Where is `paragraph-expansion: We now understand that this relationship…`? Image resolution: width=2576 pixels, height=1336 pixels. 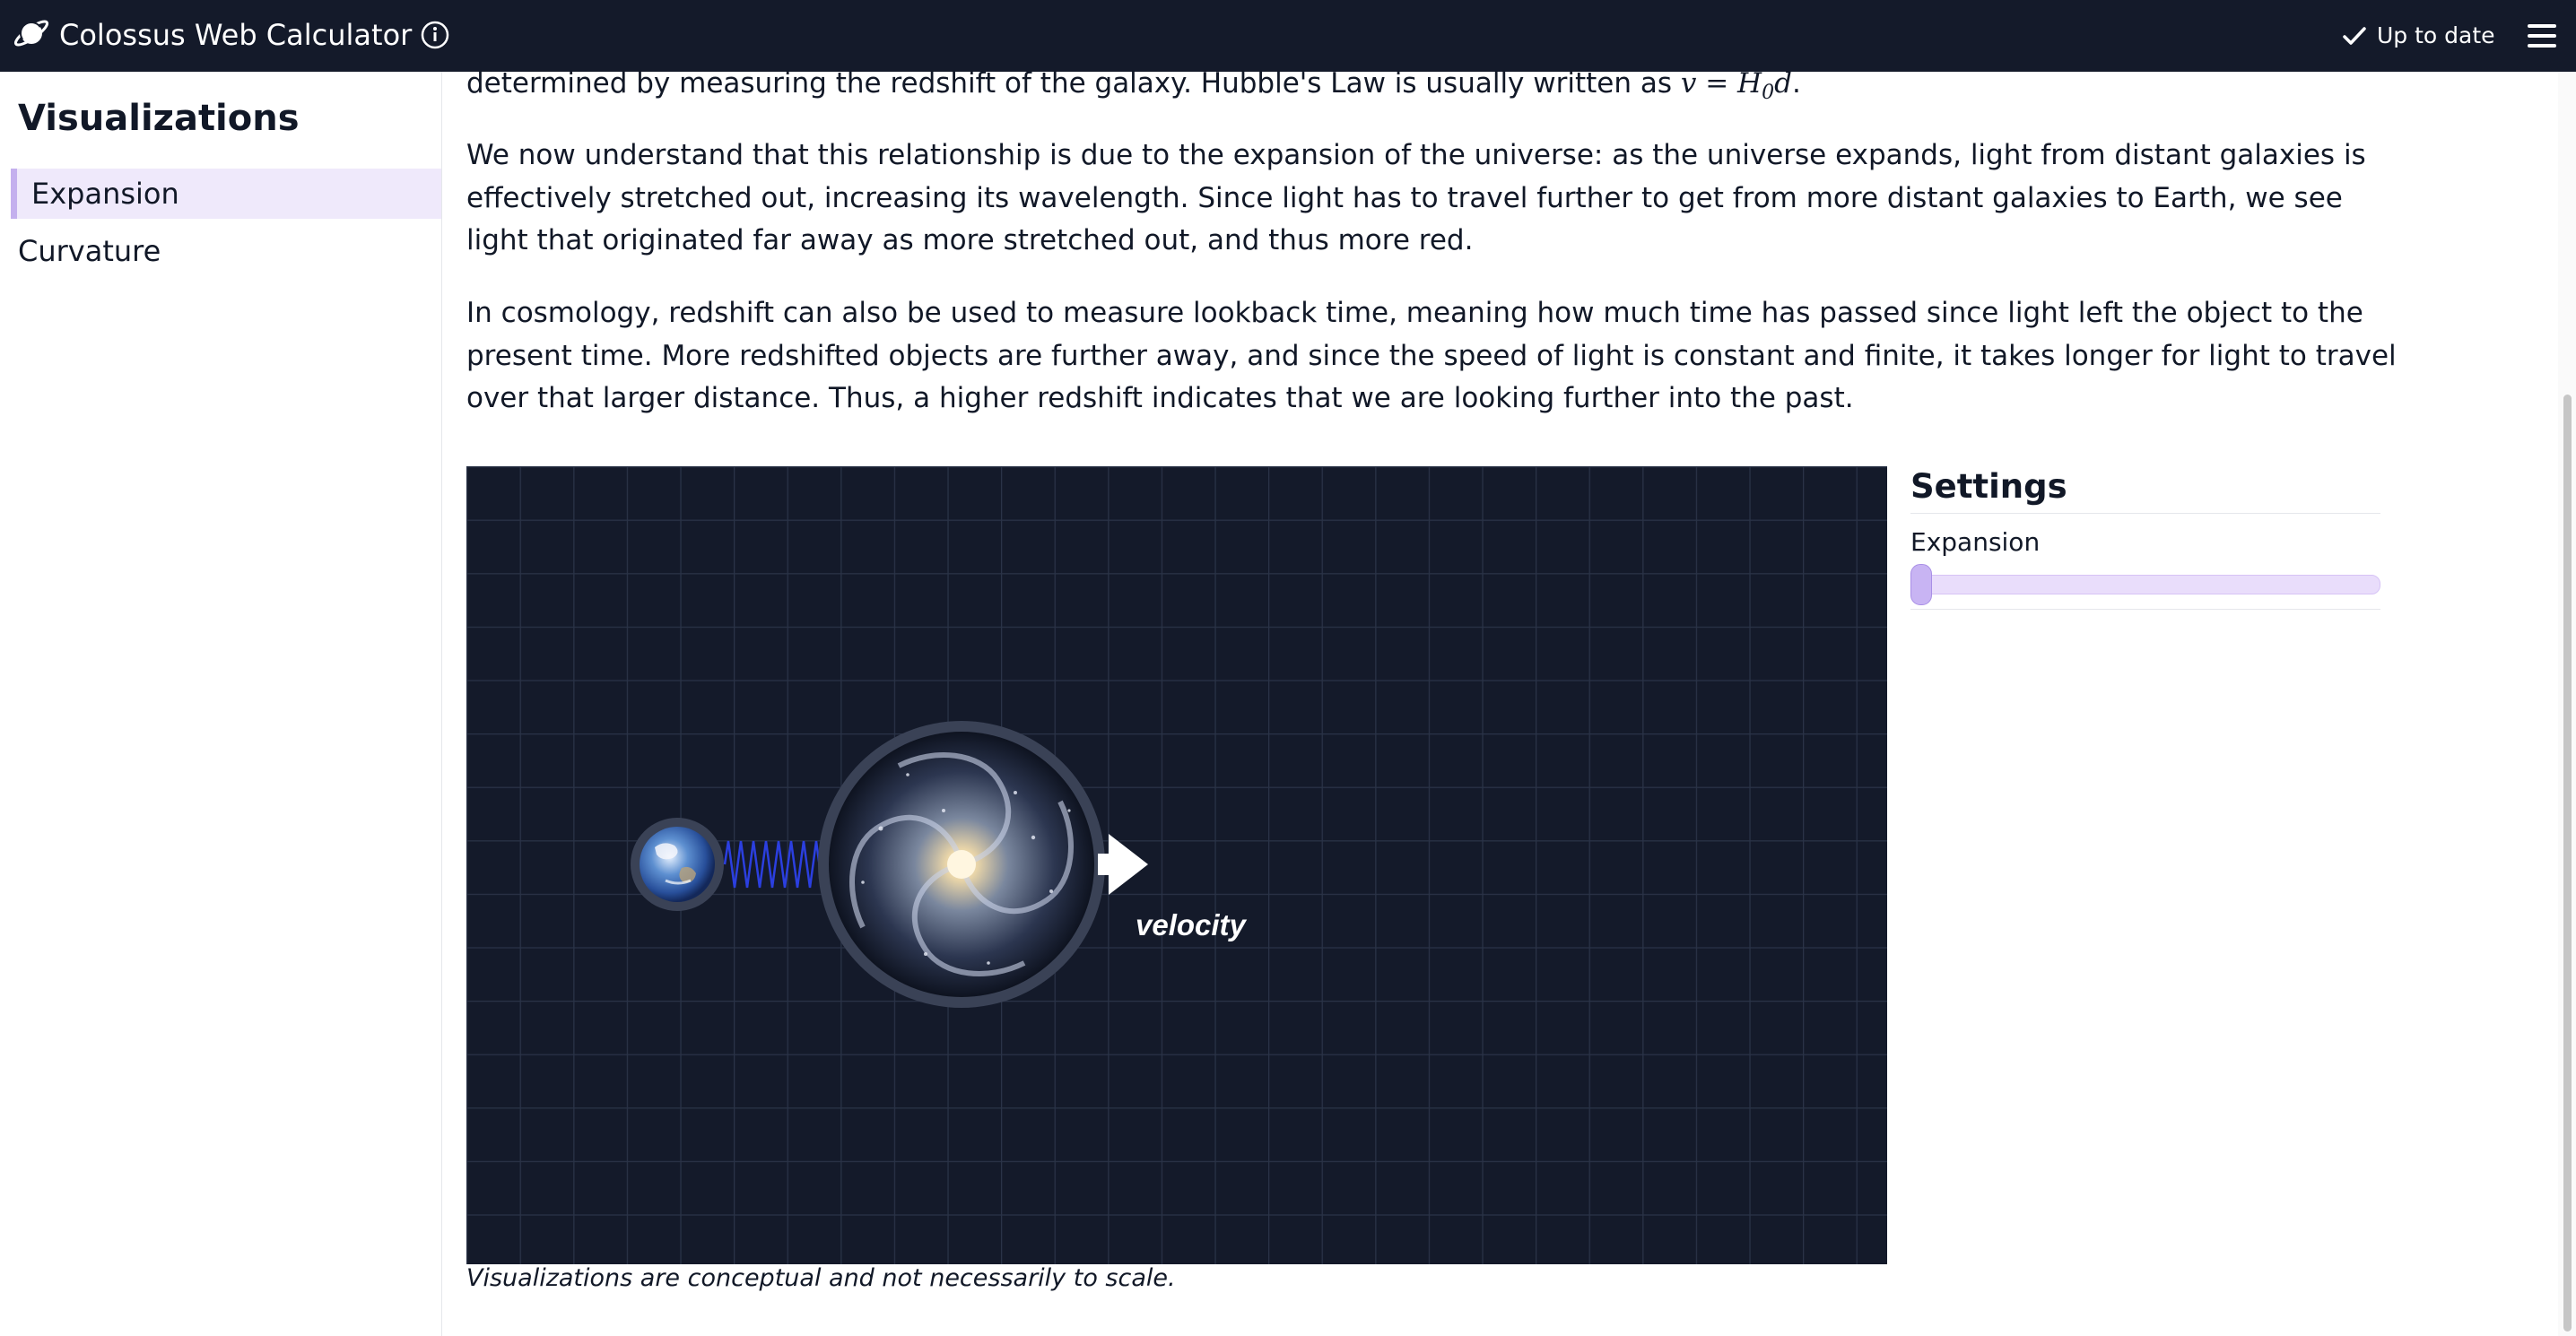 paragraph-expansion: We now understand that this relationship… is located at coordinates (1416, 197).